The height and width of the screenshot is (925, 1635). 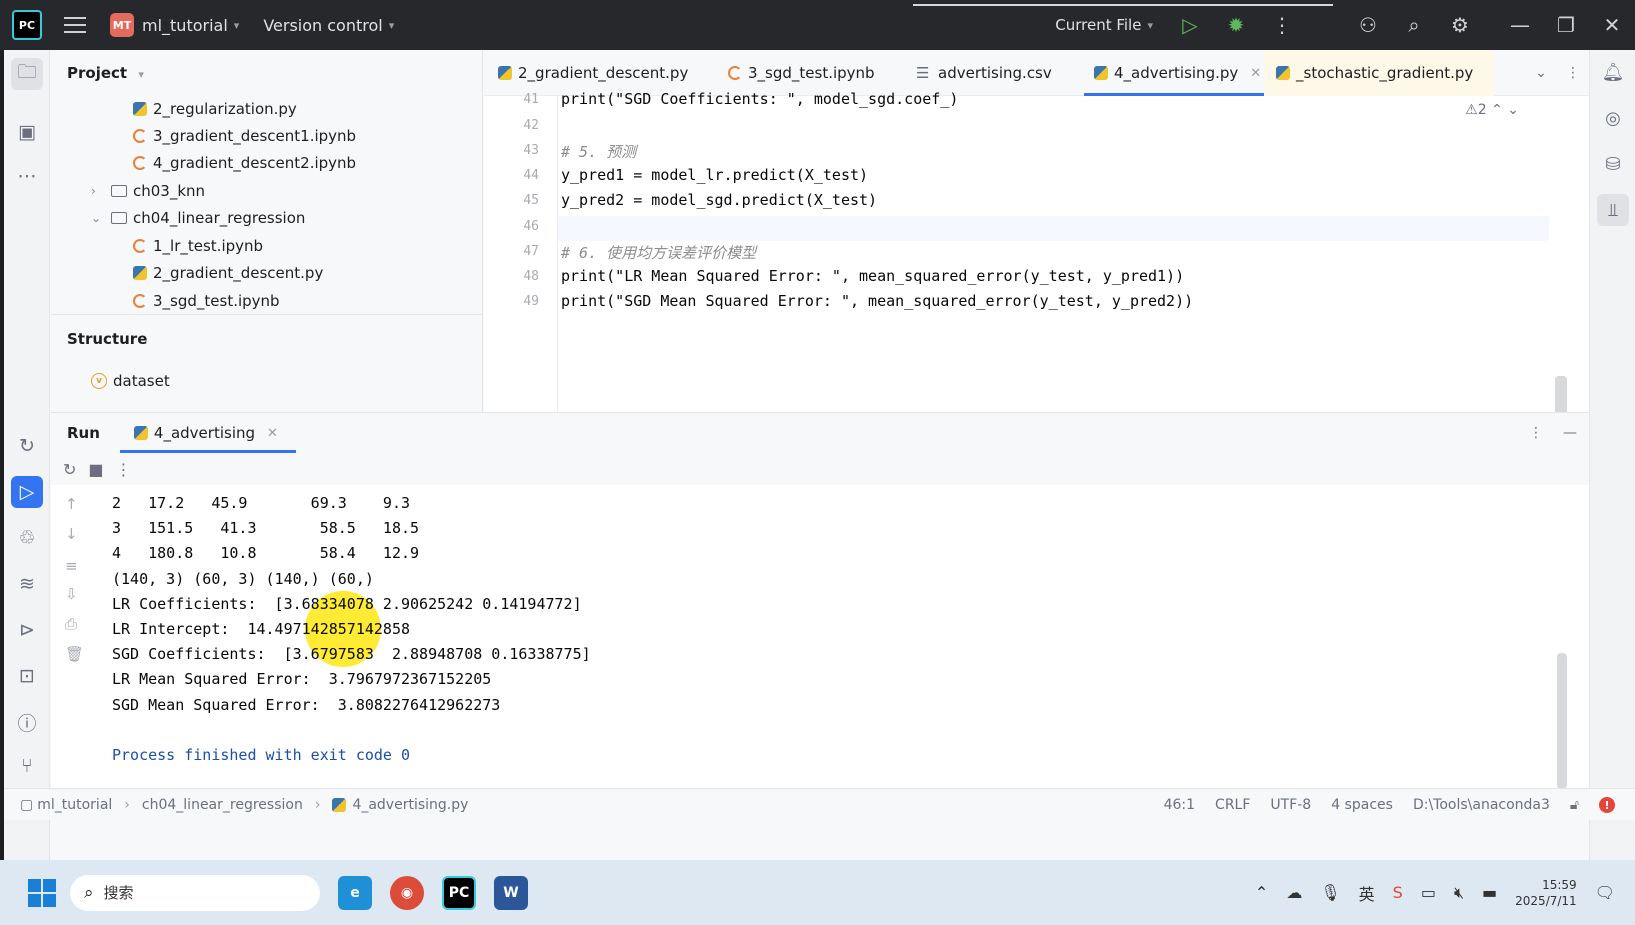 I want to click on tree-item: 2_regularization.py, so click(x=215, y=109).